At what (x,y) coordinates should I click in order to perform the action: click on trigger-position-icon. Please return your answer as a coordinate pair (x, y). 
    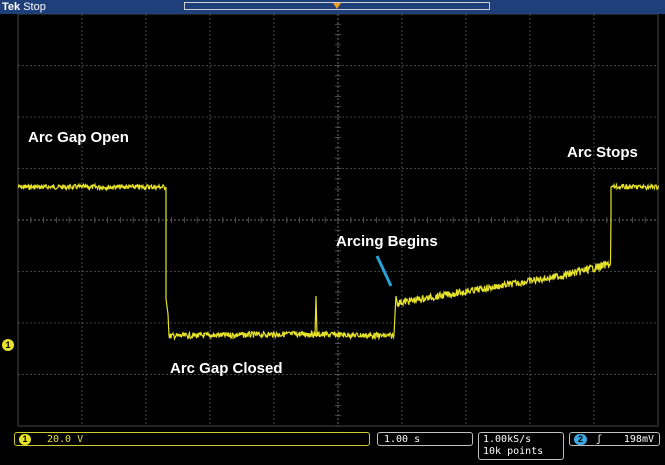
    Looking at the image, I should click on (337, 6).